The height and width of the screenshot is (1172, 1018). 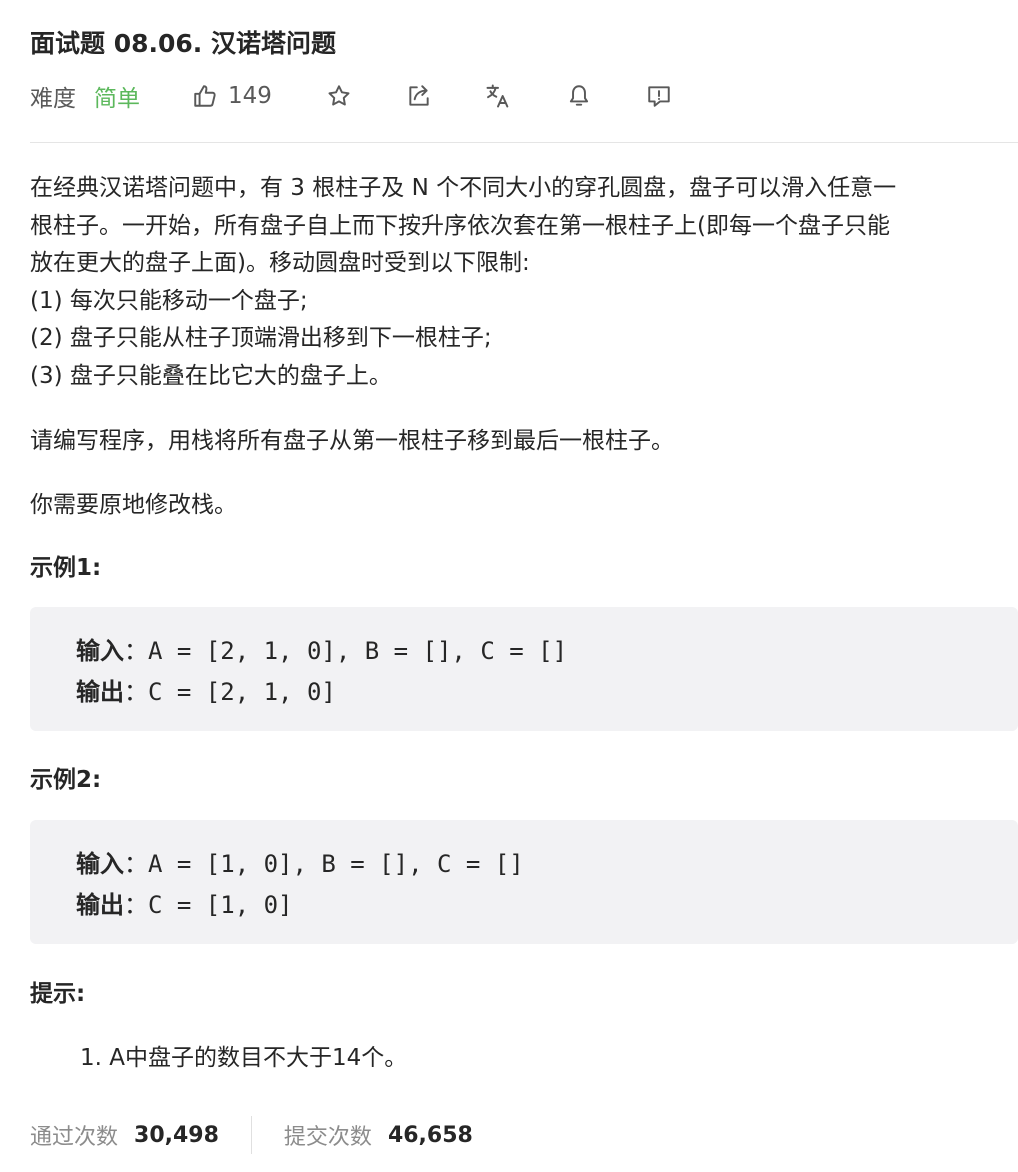 I want to click on like-button: 149, so click(x=232, y=96).